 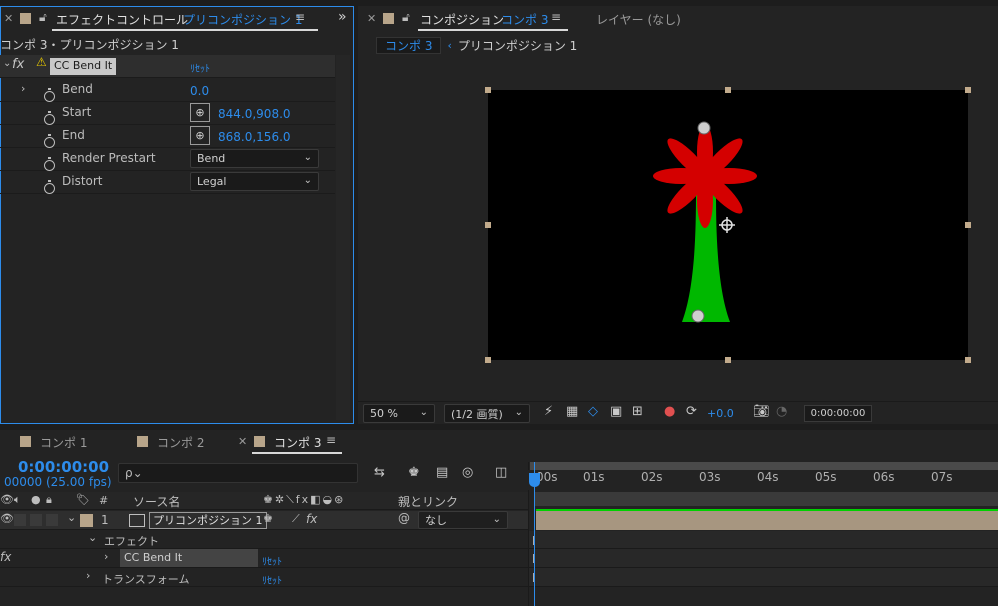 I want to click on visibility-column-icon: 👁︎, so click(x=7, y=499).